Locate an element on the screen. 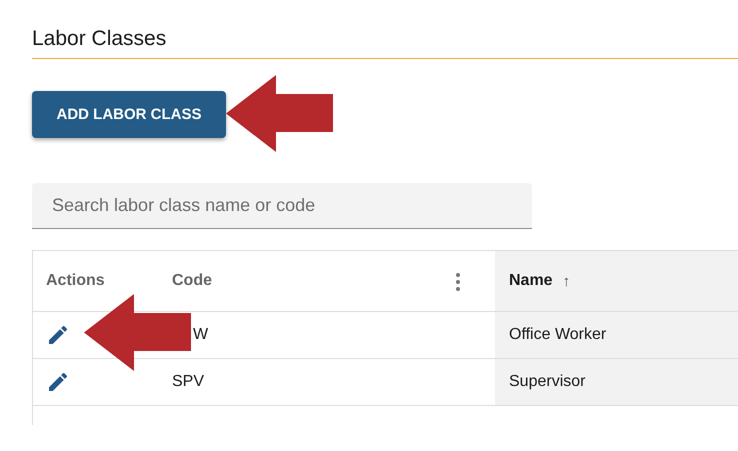 Image resolution: width=738 pixels, height=451 pixels. table-cell: Supervisor is located at coordinates (547, 382).